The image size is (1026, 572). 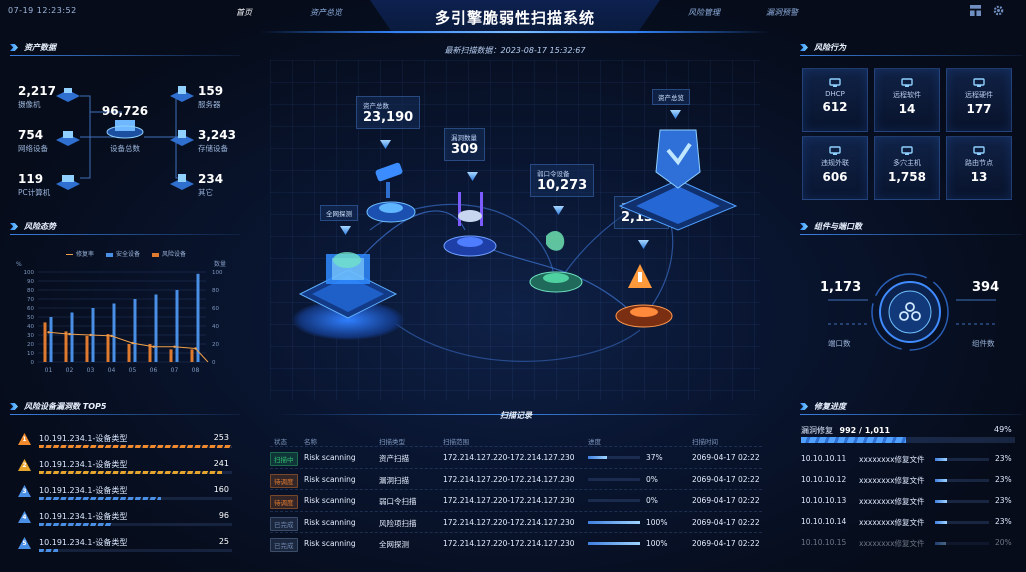 What do you see at coordinates (24, 517) in the screenshot?
I see `rank-warning-icon: 4` at bounding box center [24, 517].